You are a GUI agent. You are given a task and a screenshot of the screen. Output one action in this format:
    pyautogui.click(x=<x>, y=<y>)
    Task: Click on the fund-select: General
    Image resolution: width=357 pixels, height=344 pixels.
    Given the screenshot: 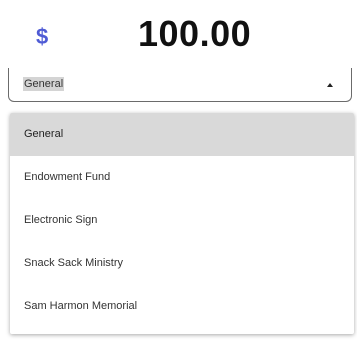 What is the action you would take?
    pyautogui.click(x=180, y=85)
    